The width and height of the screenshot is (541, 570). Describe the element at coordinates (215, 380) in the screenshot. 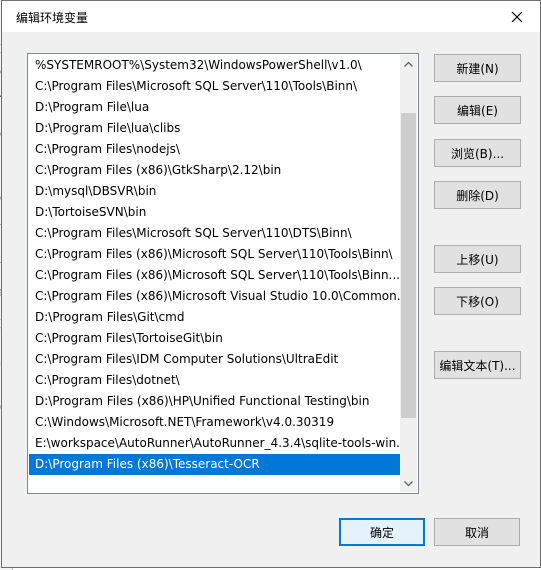

I see `path-list-item: C:\Program Files\dotnet\` at that location.